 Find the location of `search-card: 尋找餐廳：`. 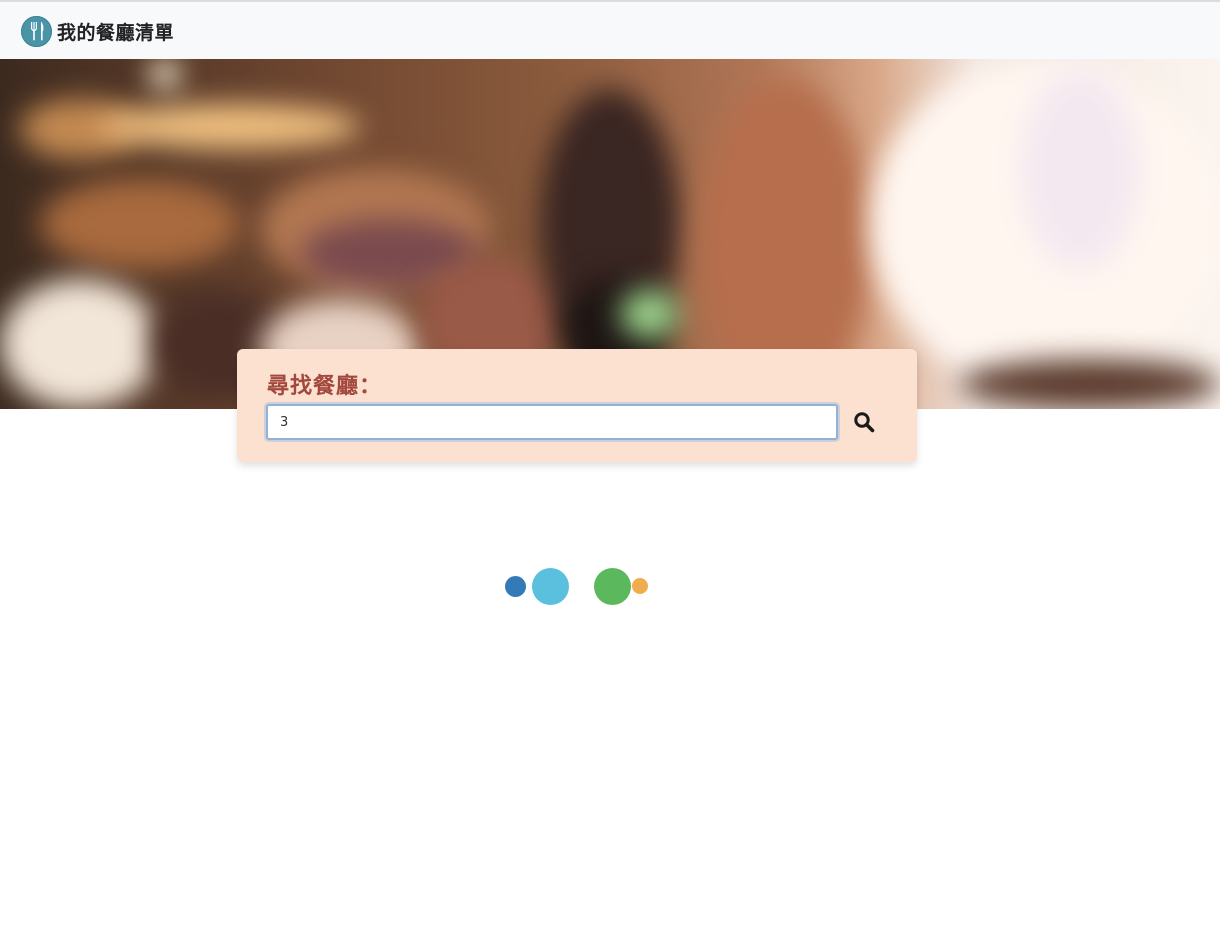

search-card: 尋找餐廳： is located at coordinates (577, 405).